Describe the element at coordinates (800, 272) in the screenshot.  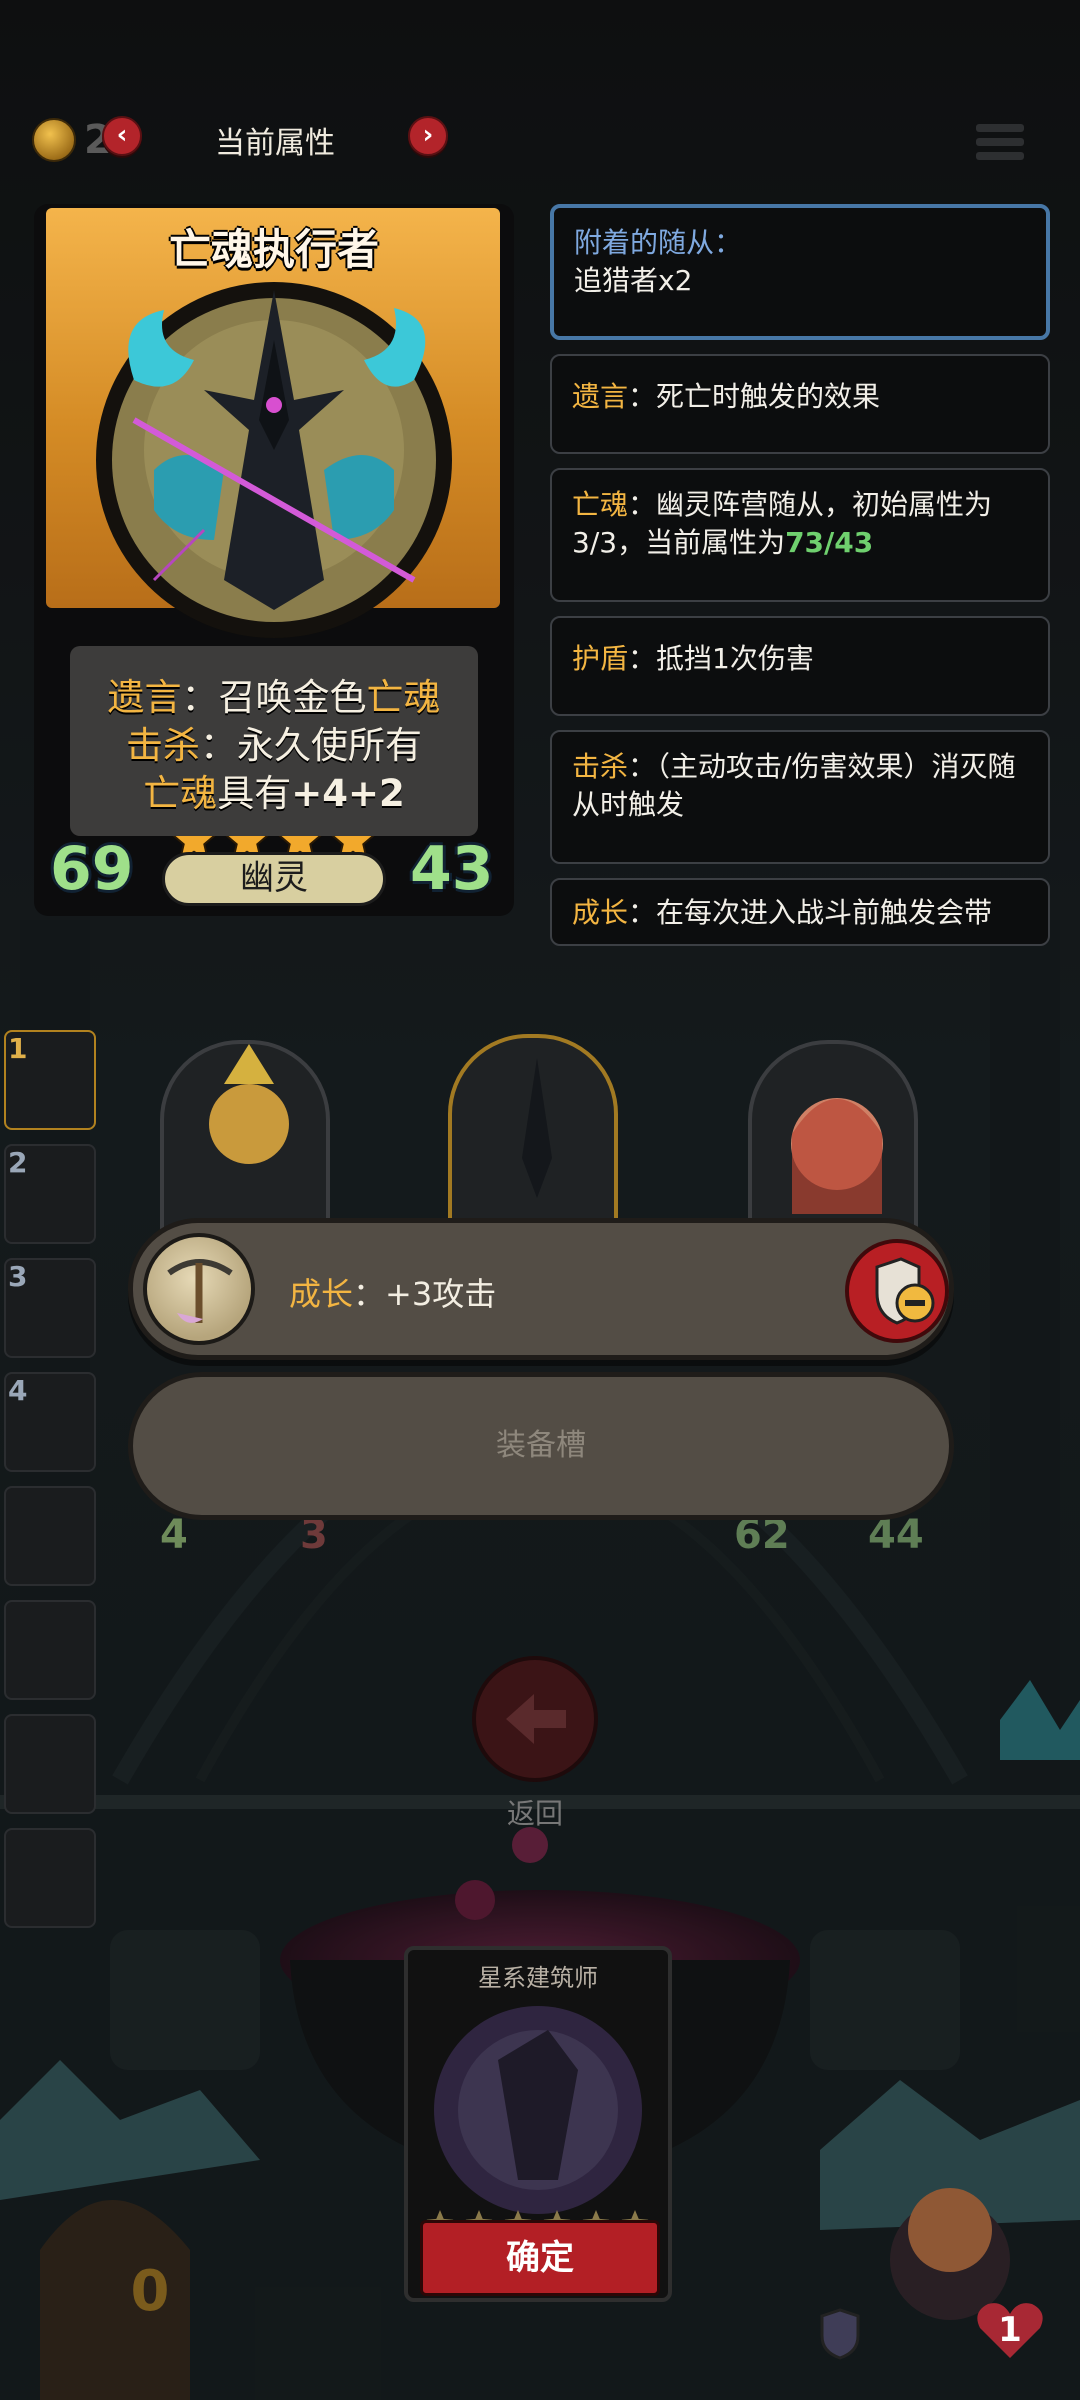
I see `tooltip-attached-minion: 附着的随从： 追猎者x2` at that location.